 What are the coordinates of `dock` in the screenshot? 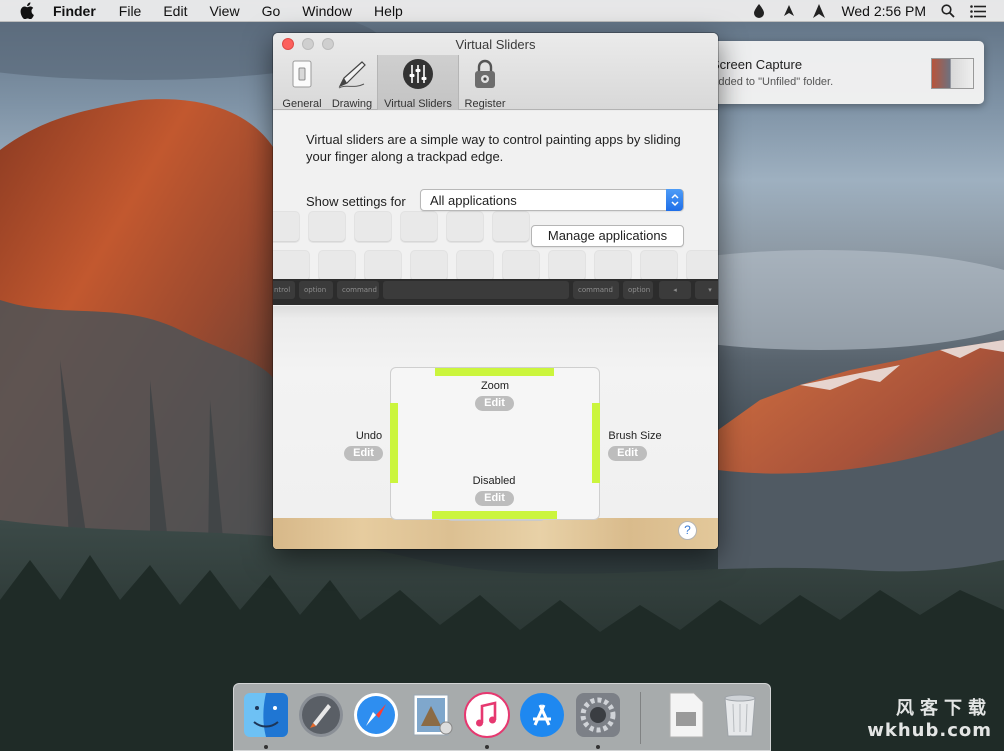 It's located at (502, 717).